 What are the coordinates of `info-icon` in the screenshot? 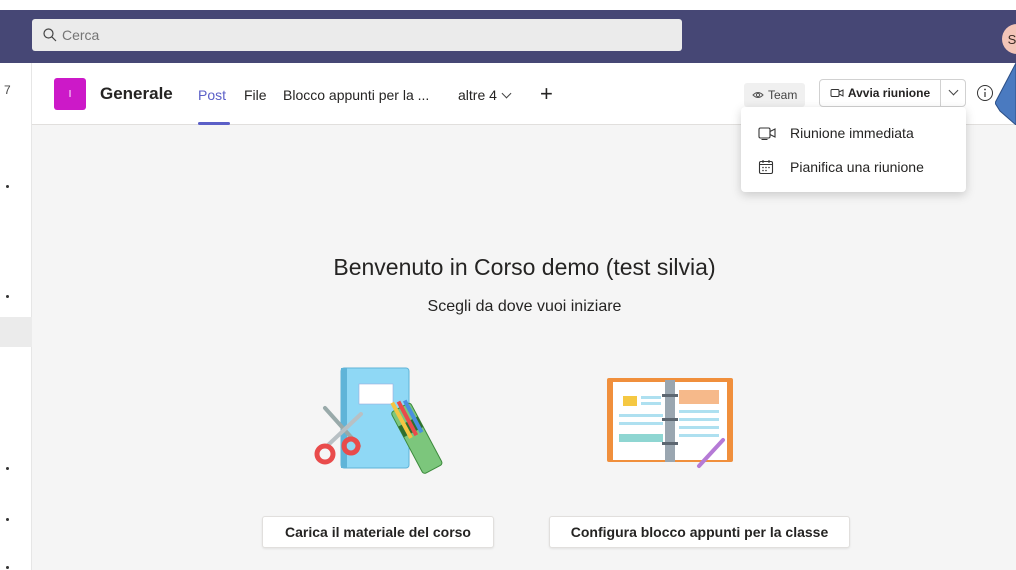 It's located at (985, 93).